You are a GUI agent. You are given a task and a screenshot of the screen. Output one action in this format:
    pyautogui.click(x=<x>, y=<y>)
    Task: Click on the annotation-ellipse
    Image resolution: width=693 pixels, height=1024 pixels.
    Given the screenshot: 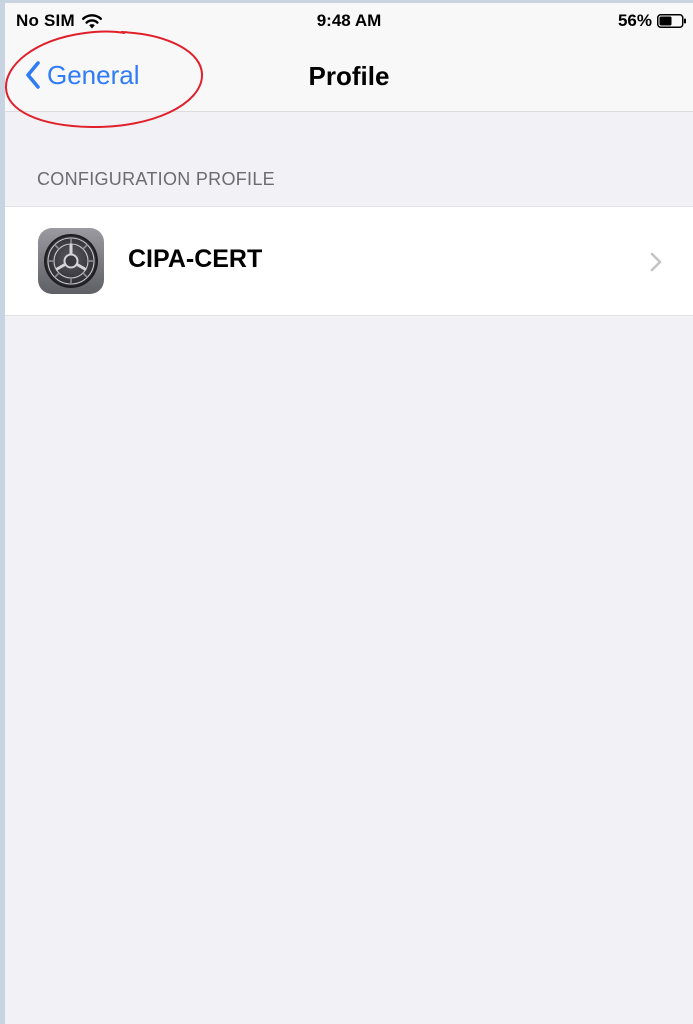 What is the action you would take?
    pyautogui.click(x=103, y=79)
    